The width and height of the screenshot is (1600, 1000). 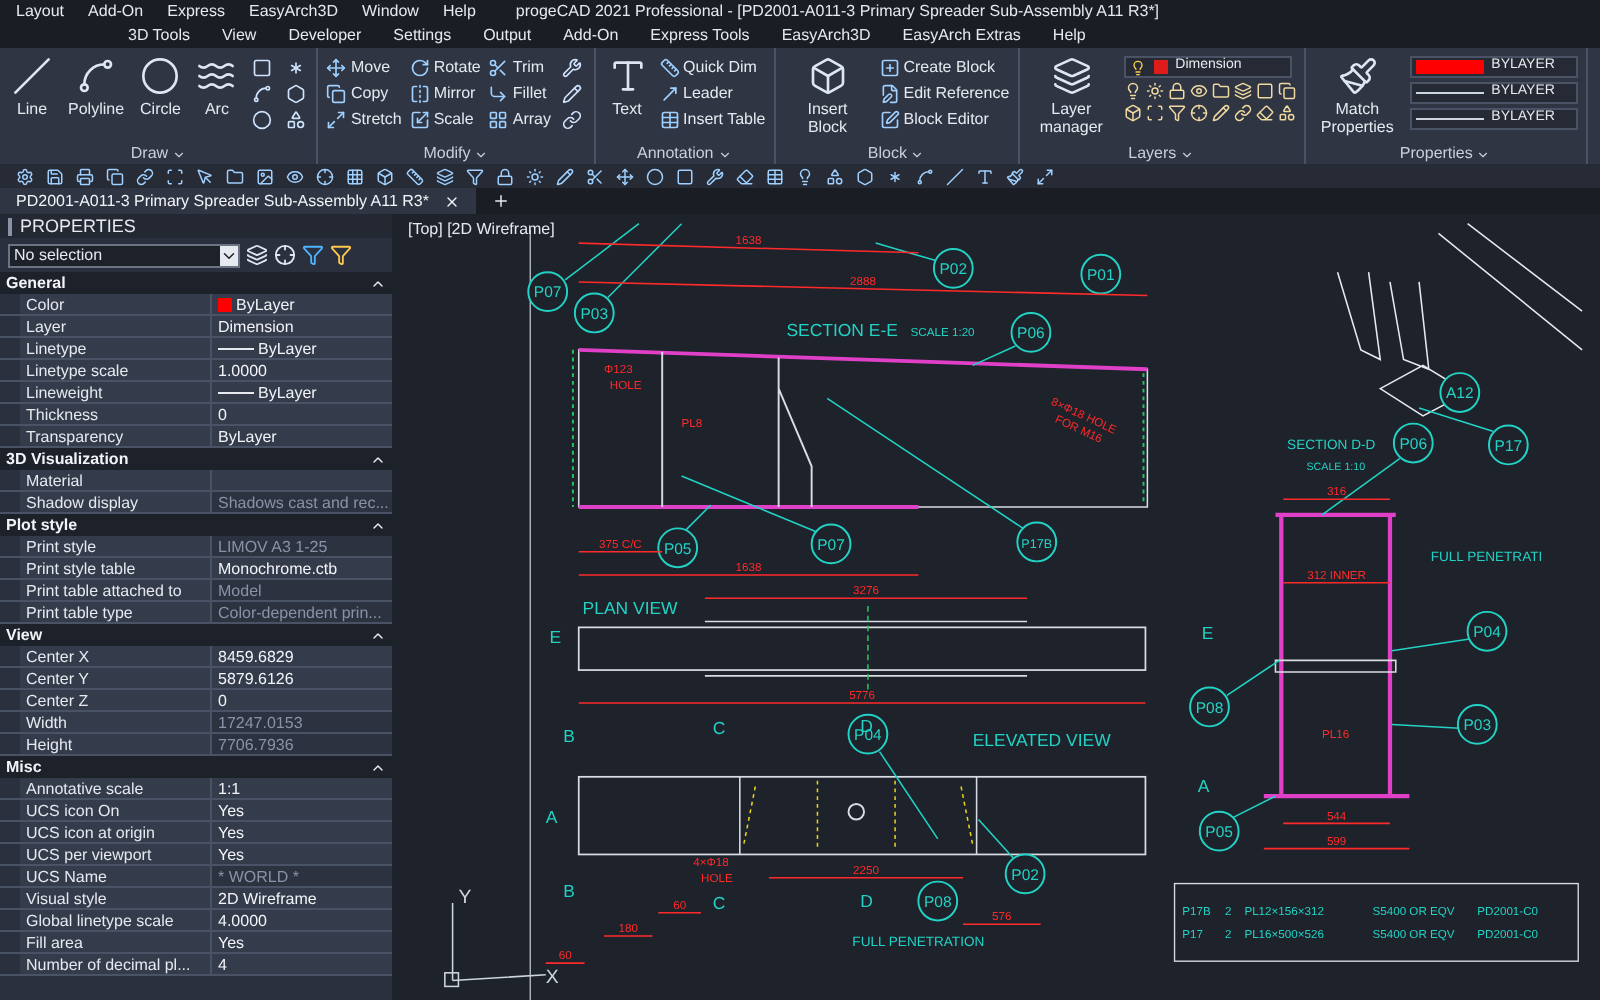 What do you see at coordinates (302, 370) in the screenshot?
I see `property-value-cell: 1.0000` at bounding box center [302, 370].